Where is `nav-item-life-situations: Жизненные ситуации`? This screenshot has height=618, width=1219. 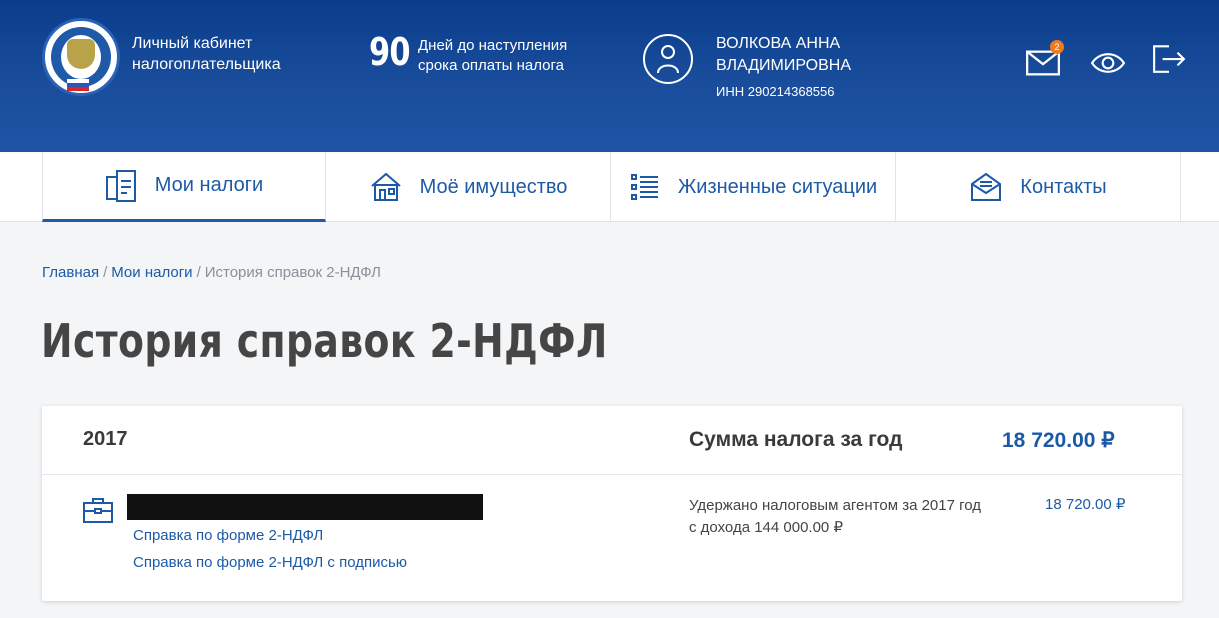 nav-item-life-situations: Жизненные ситуации is located at coordinates (754, 187).